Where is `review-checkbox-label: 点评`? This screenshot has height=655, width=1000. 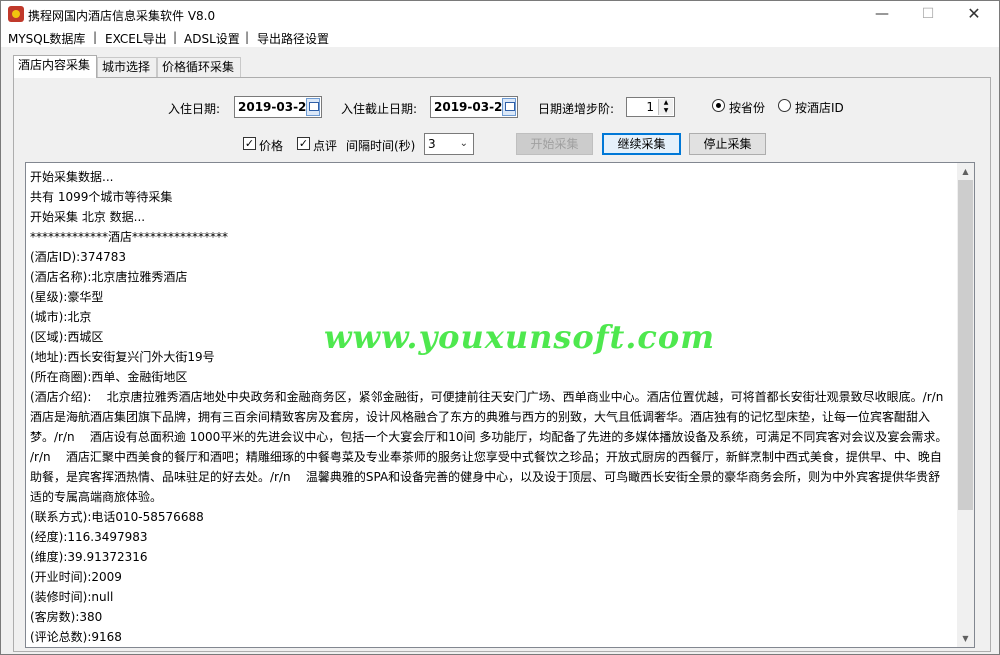 review-checkbox-label: 点评 is located at coordinates (325, 146).